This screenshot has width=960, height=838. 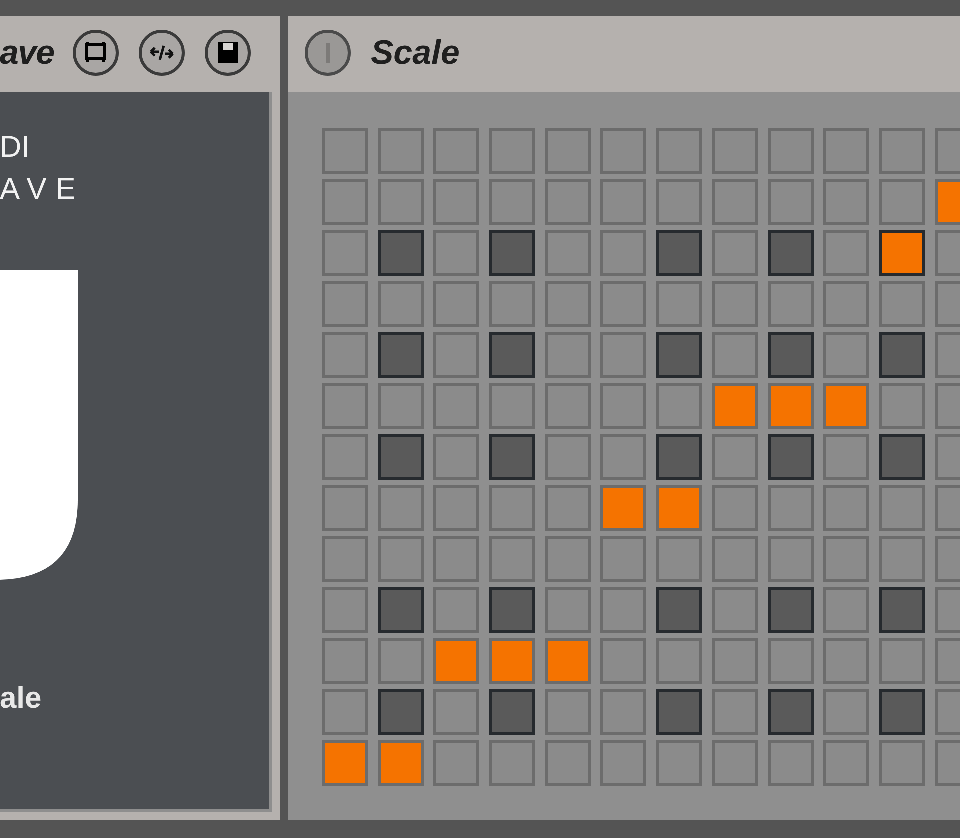 I want to click on device-title: ave, so click(x=27, y=53).